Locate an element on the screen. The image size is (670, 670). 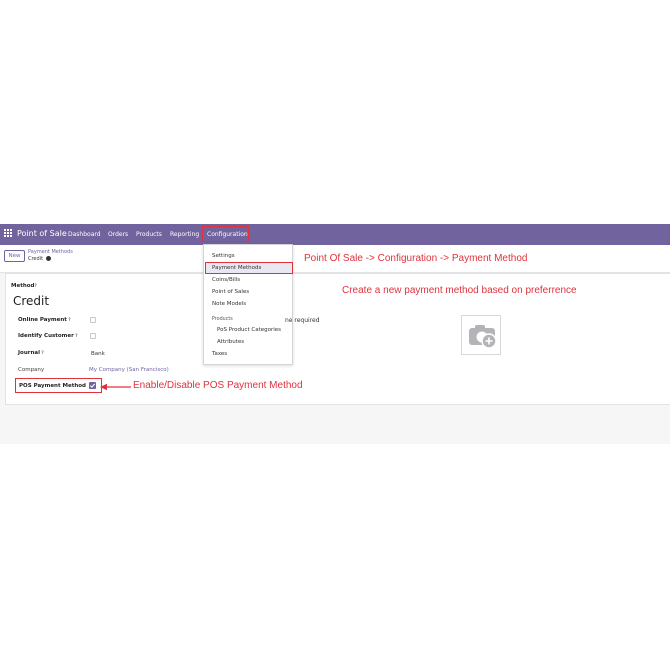
journal-label: Journal ? is located at coordinates (31, 353).